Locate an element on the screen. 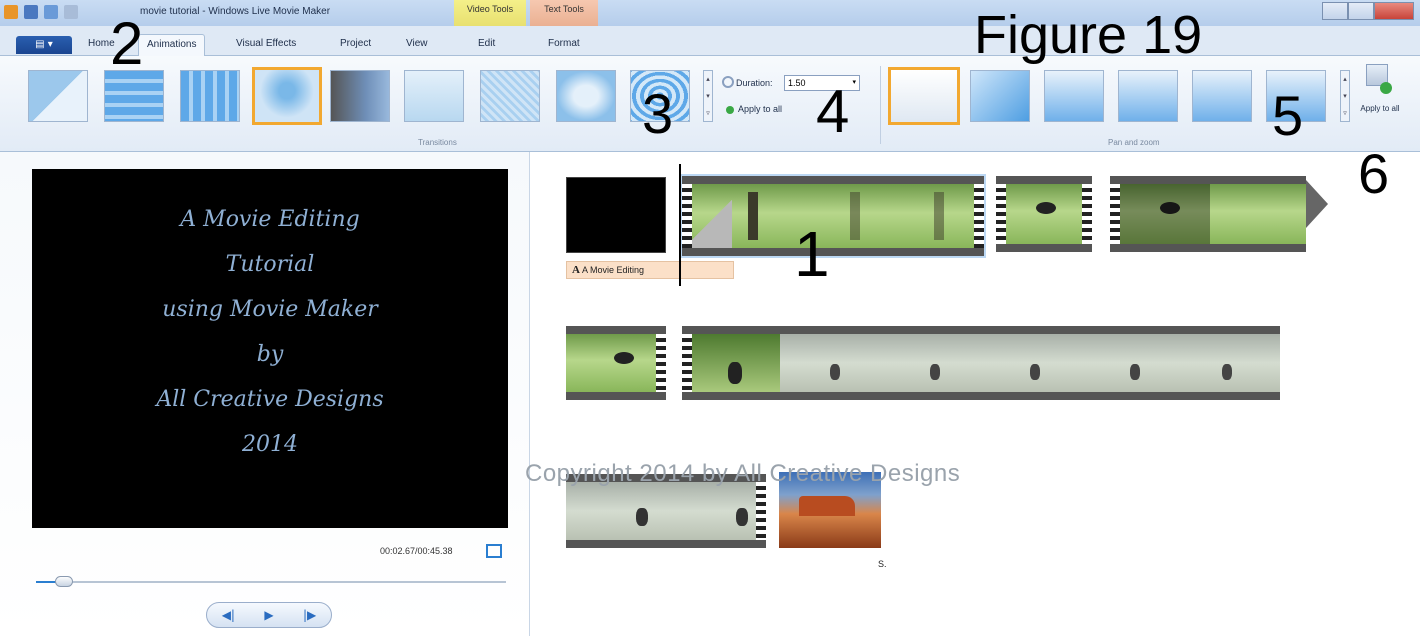 Image resolution: width=1420 pixels, height=636 pixels. tab-project: Project is located at coordinates (355, 43).